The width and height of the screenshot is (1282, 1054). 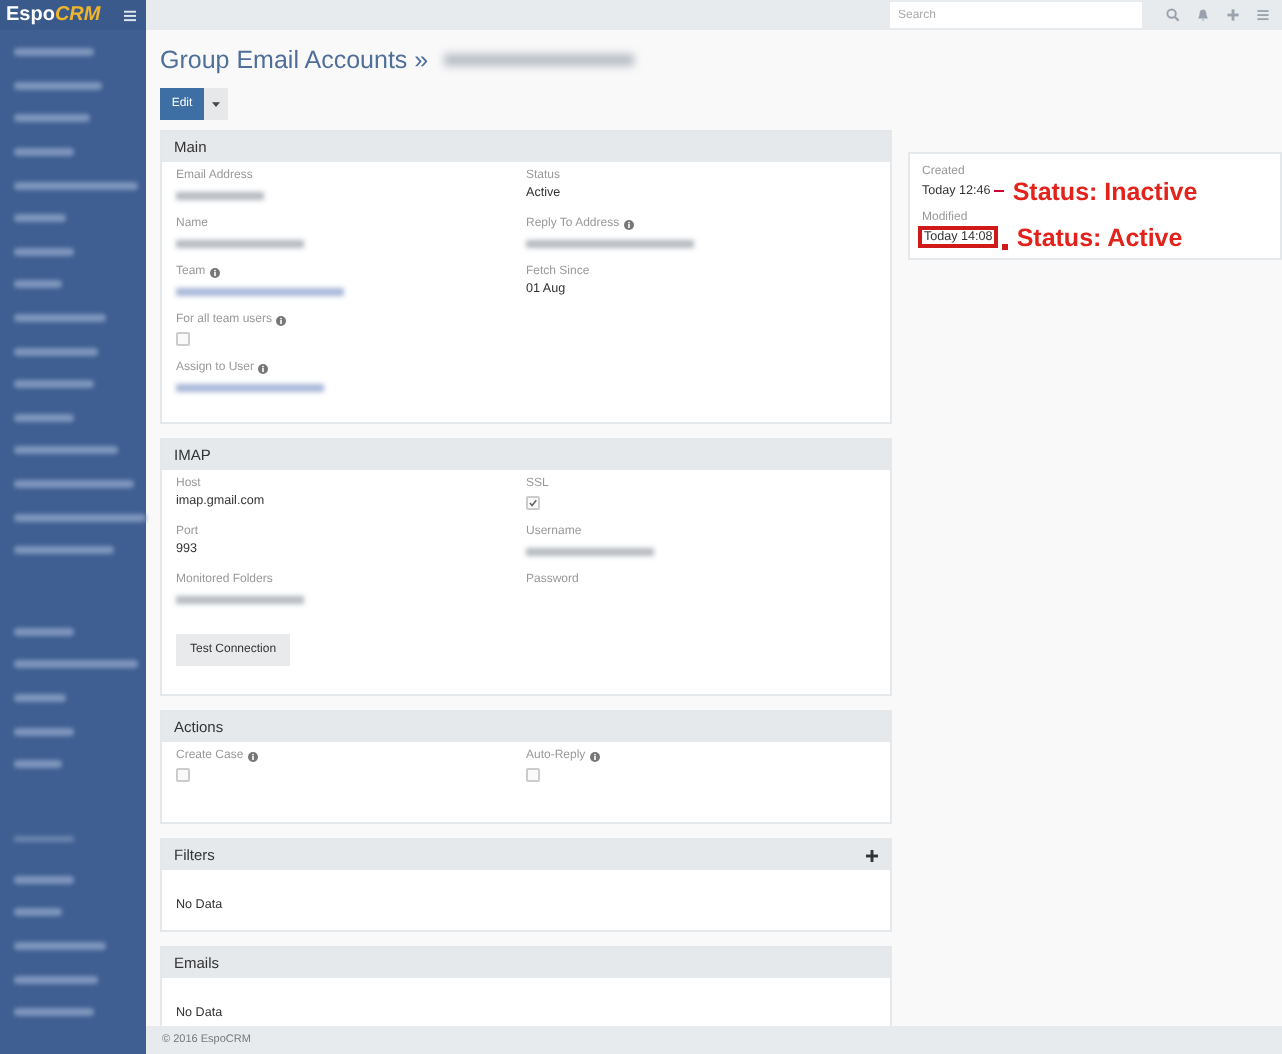 I want to click on annotation-text: Status: Active, so click(x=1099, y=237).